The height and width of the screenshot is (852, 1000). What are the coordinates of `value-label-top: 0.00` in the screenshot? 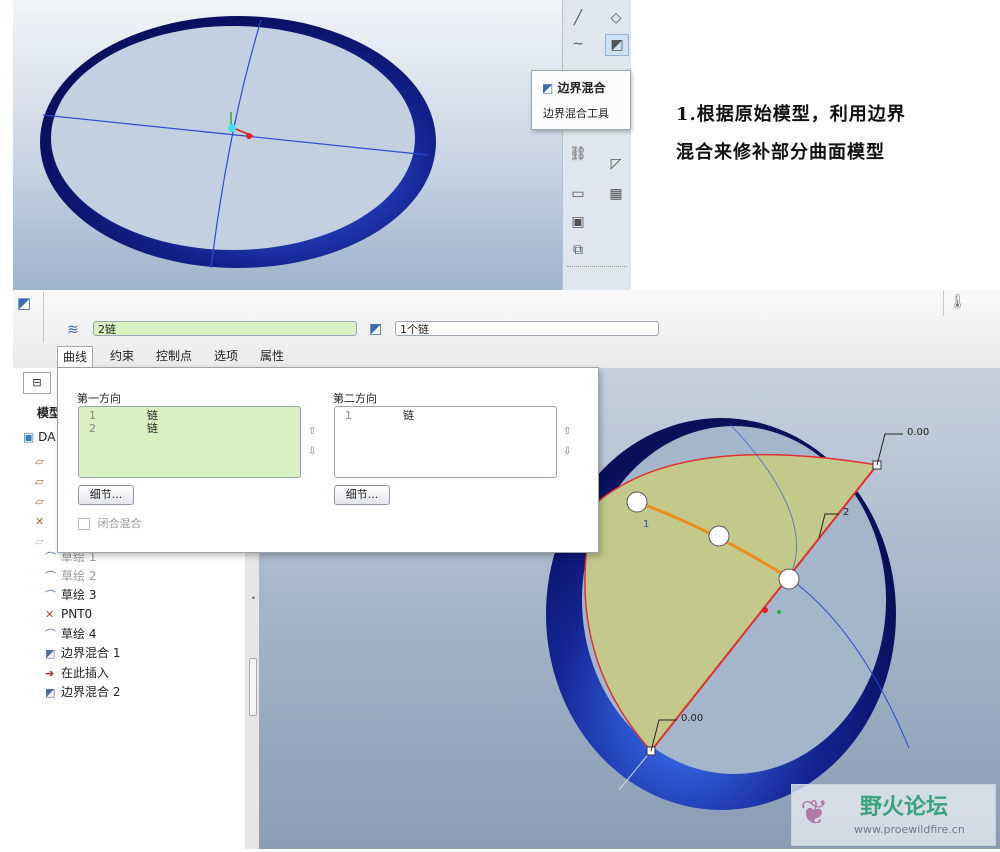 It's located at (918, 432).